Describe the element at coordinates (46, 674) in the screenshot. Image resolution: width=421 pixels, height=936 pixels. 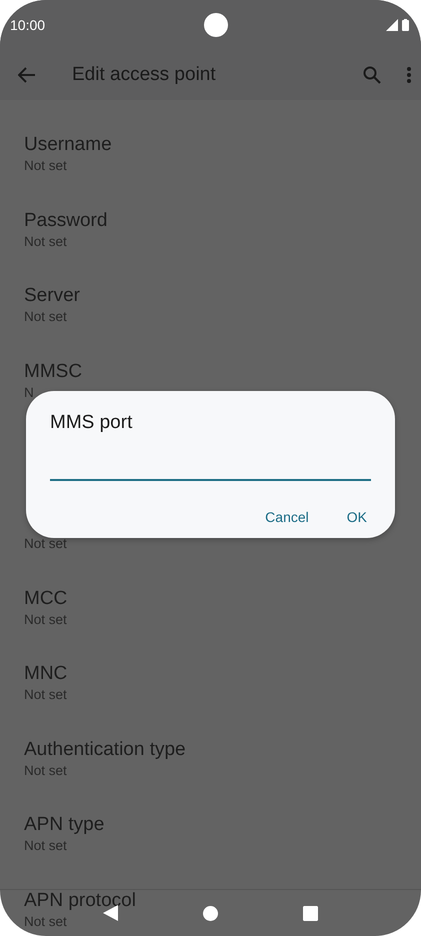
I see `setting-title: MNC` at that location.